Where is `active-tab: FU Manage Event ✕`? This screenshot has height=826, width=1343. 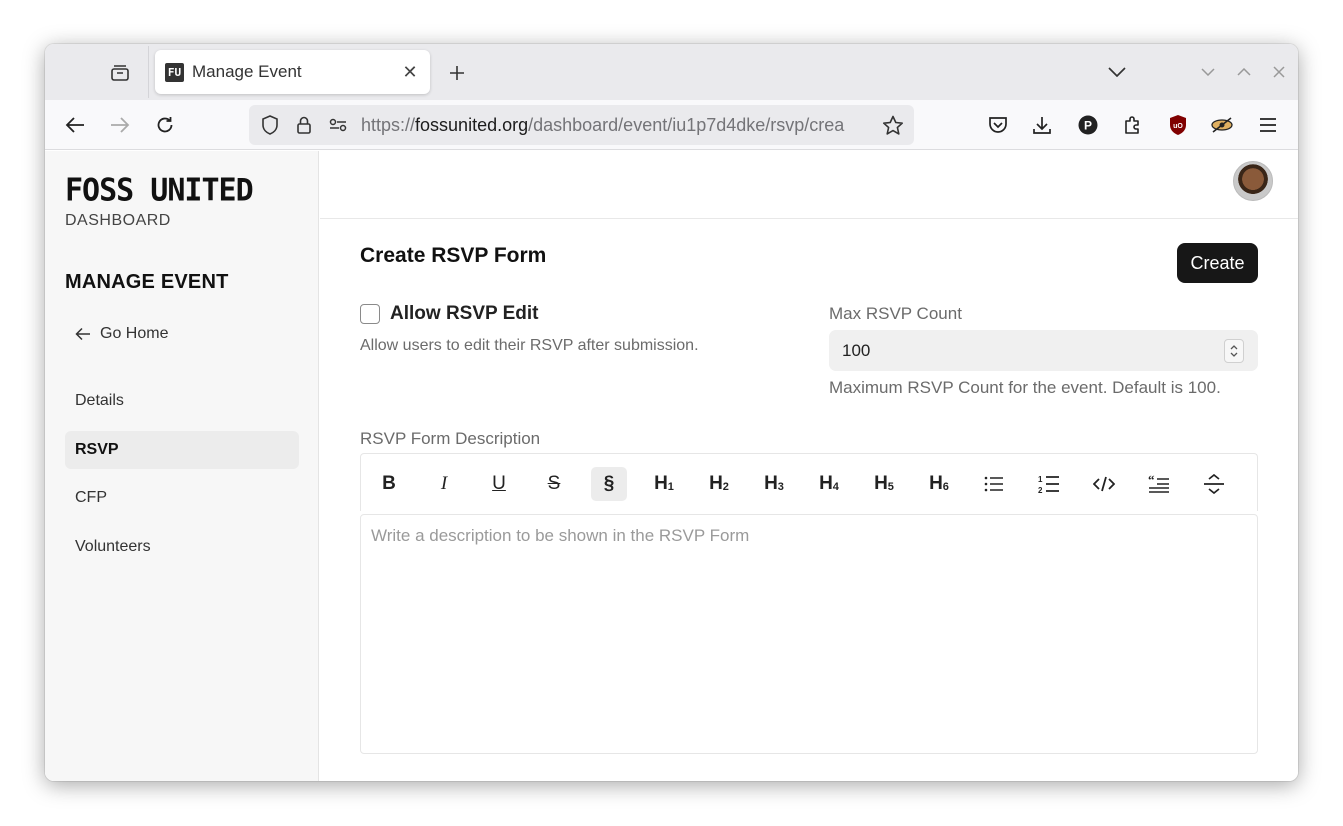 active-tab: FU Manage Event ✕ is located at coordinates (292, 72).